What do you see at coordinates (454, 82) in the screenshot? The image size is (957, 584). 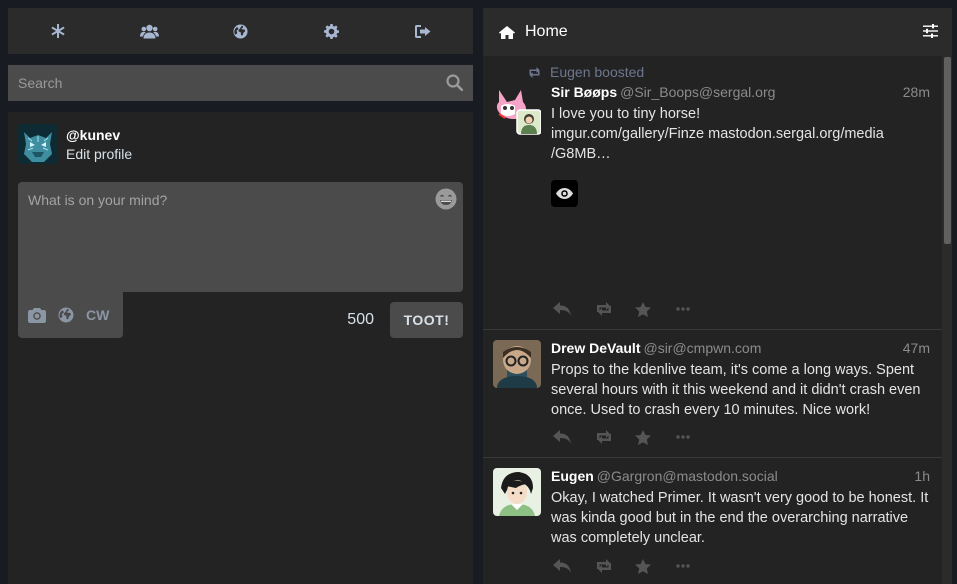 I see `search-icon` at bounding box center [454, 82].